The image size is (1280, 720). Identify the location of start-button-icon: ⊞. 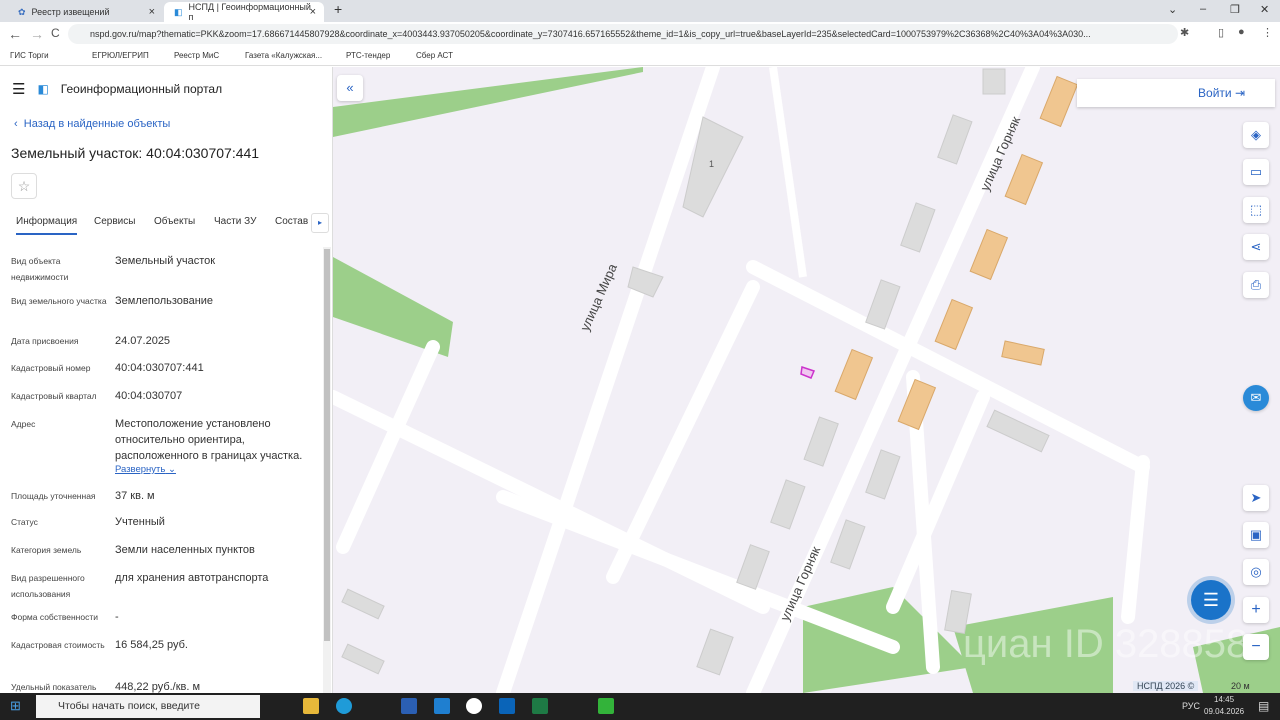
(15, 706).